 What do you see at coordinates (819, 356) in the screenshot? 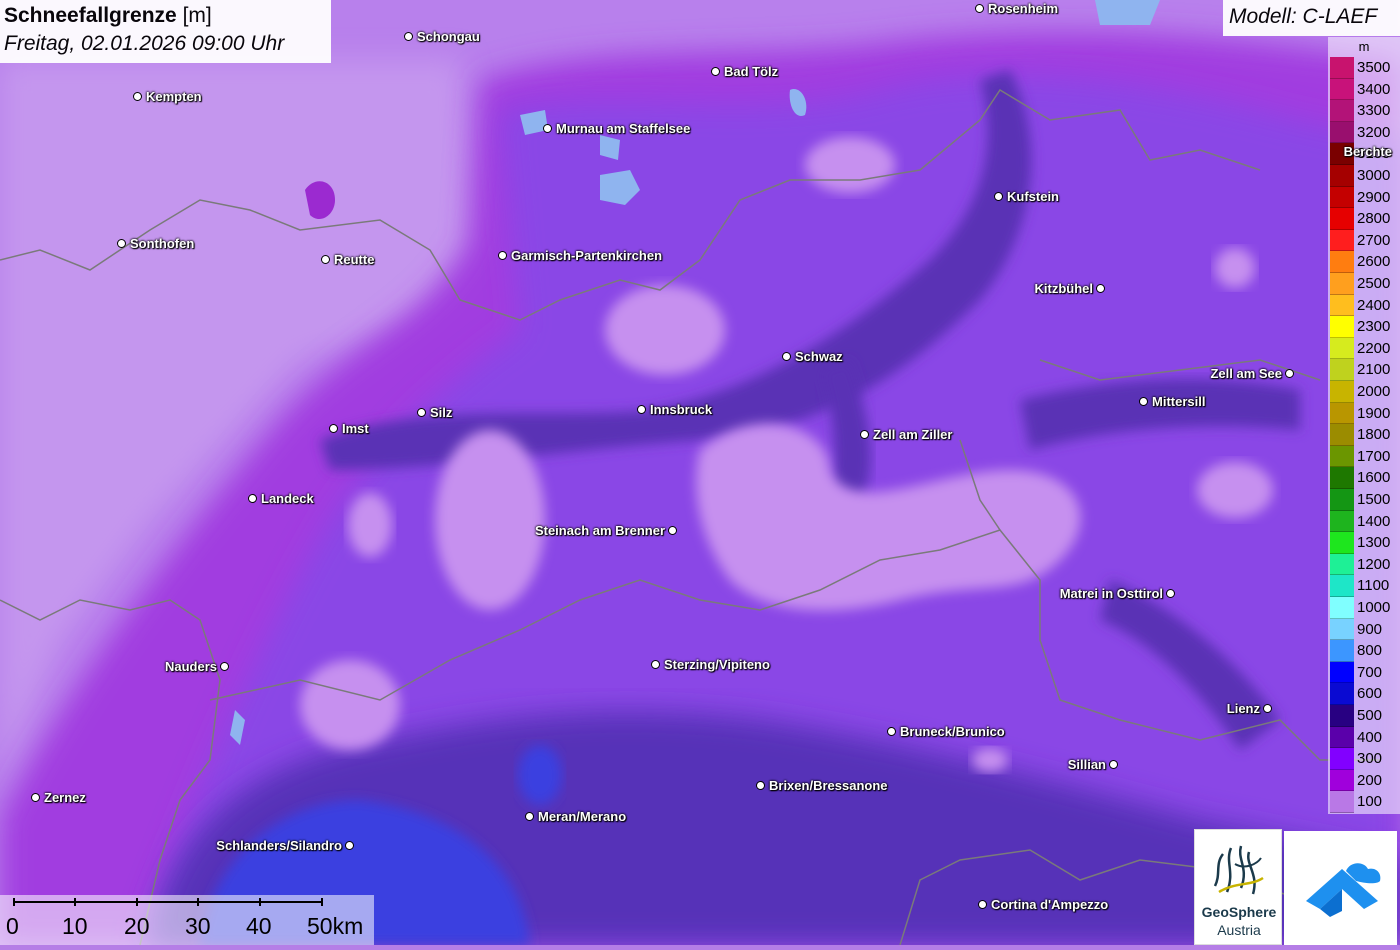
I see `city-label: Schwaz` at bounding box center [819, 356].